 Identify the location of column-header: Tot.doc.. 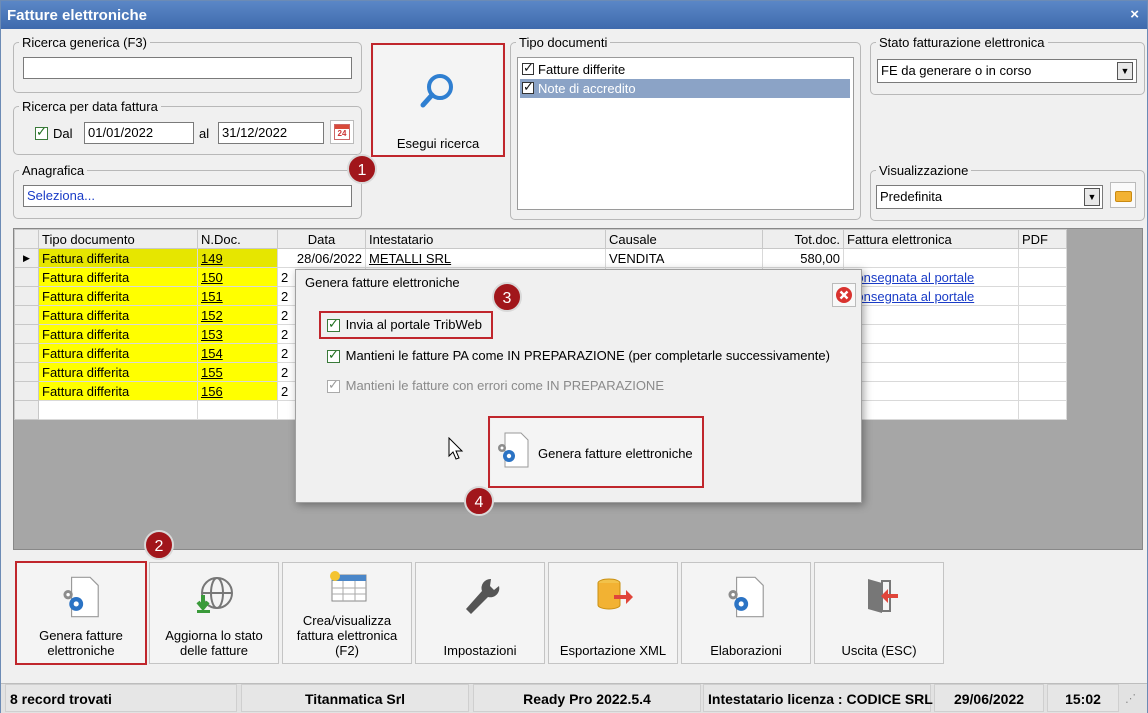
(803, 239).